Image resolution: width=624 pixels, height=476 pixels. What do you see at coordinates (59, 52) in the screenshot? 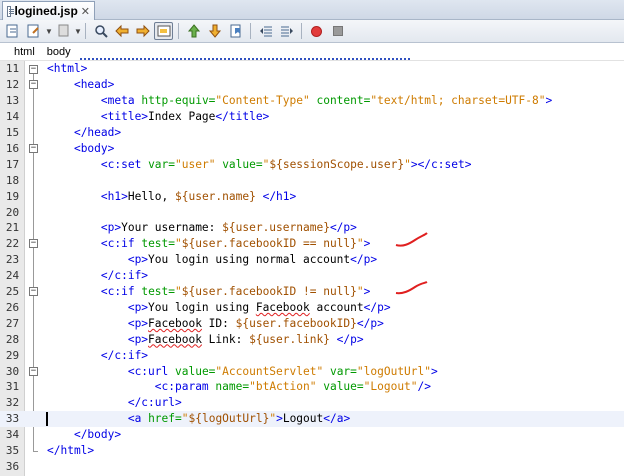
I see `breadcrumb-item-body: body` at bounding box center [59, 52].